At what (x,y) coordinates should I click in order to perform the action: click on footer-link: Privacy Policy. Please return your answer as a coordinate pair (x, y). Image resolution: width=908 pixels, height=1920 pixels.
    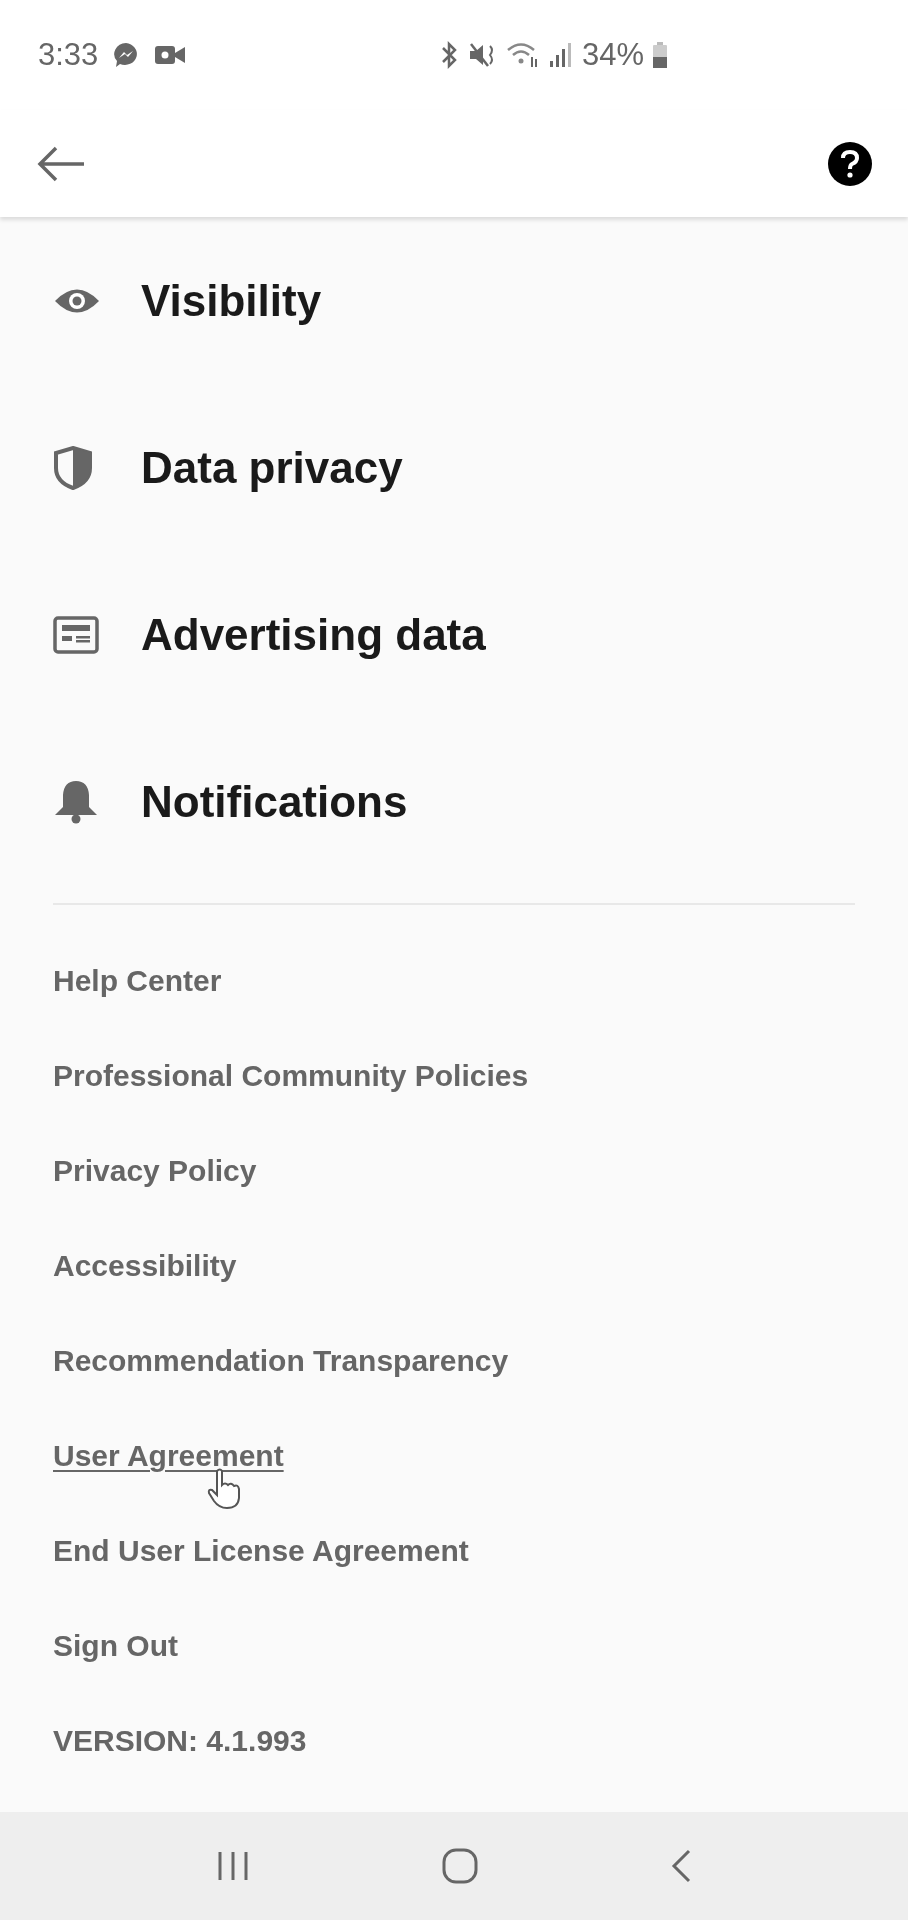
    Looking at the image, I should click on (155, 1170).